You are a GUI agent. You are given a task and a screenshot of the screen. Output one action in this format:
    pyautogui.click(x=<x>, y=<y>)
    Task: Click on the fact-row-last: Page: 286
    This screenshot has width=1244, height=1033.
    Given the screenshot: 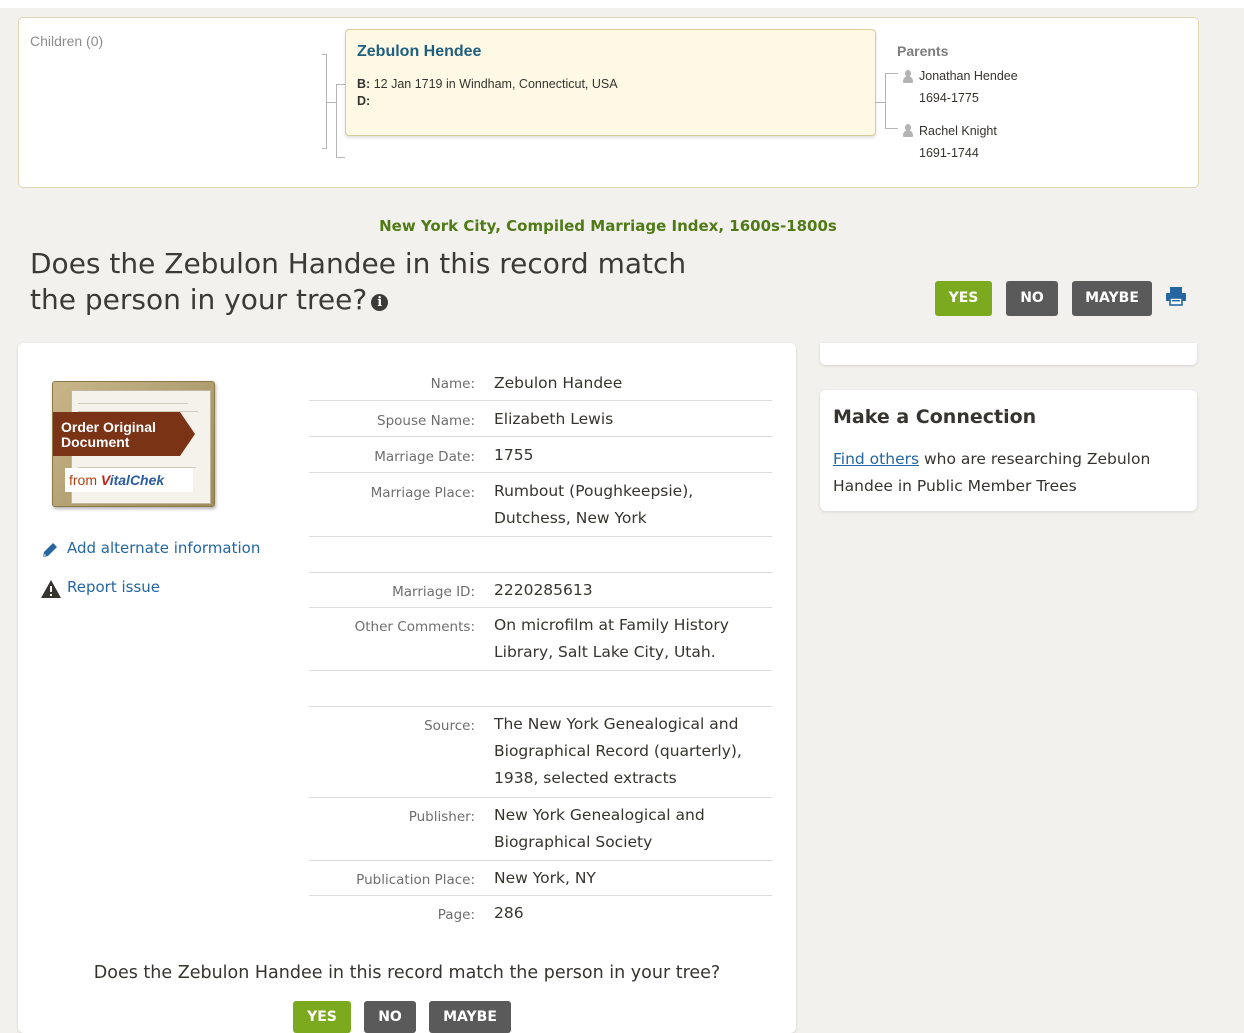 What is the action you would take?
    pyautogui.click(x=540, y=913)
    